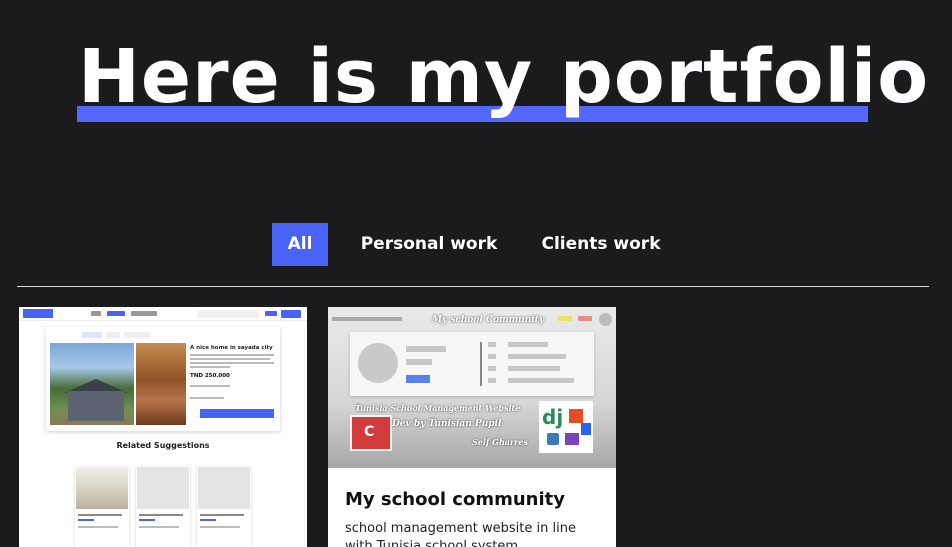 This screenshot has width=952, height=547. I want to click on preview-location-line, so click(210, 386).